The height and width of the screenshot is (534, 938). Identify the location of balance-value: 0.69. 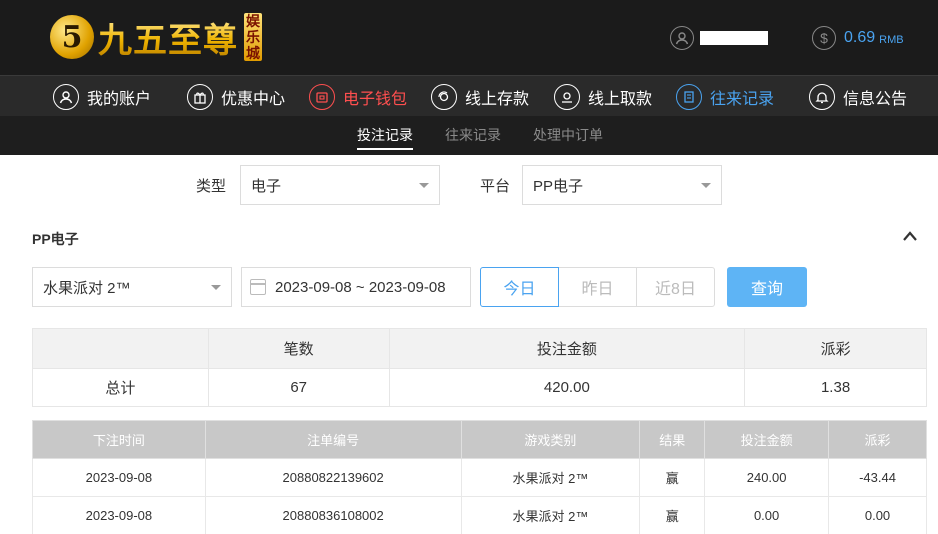
(860, 37).